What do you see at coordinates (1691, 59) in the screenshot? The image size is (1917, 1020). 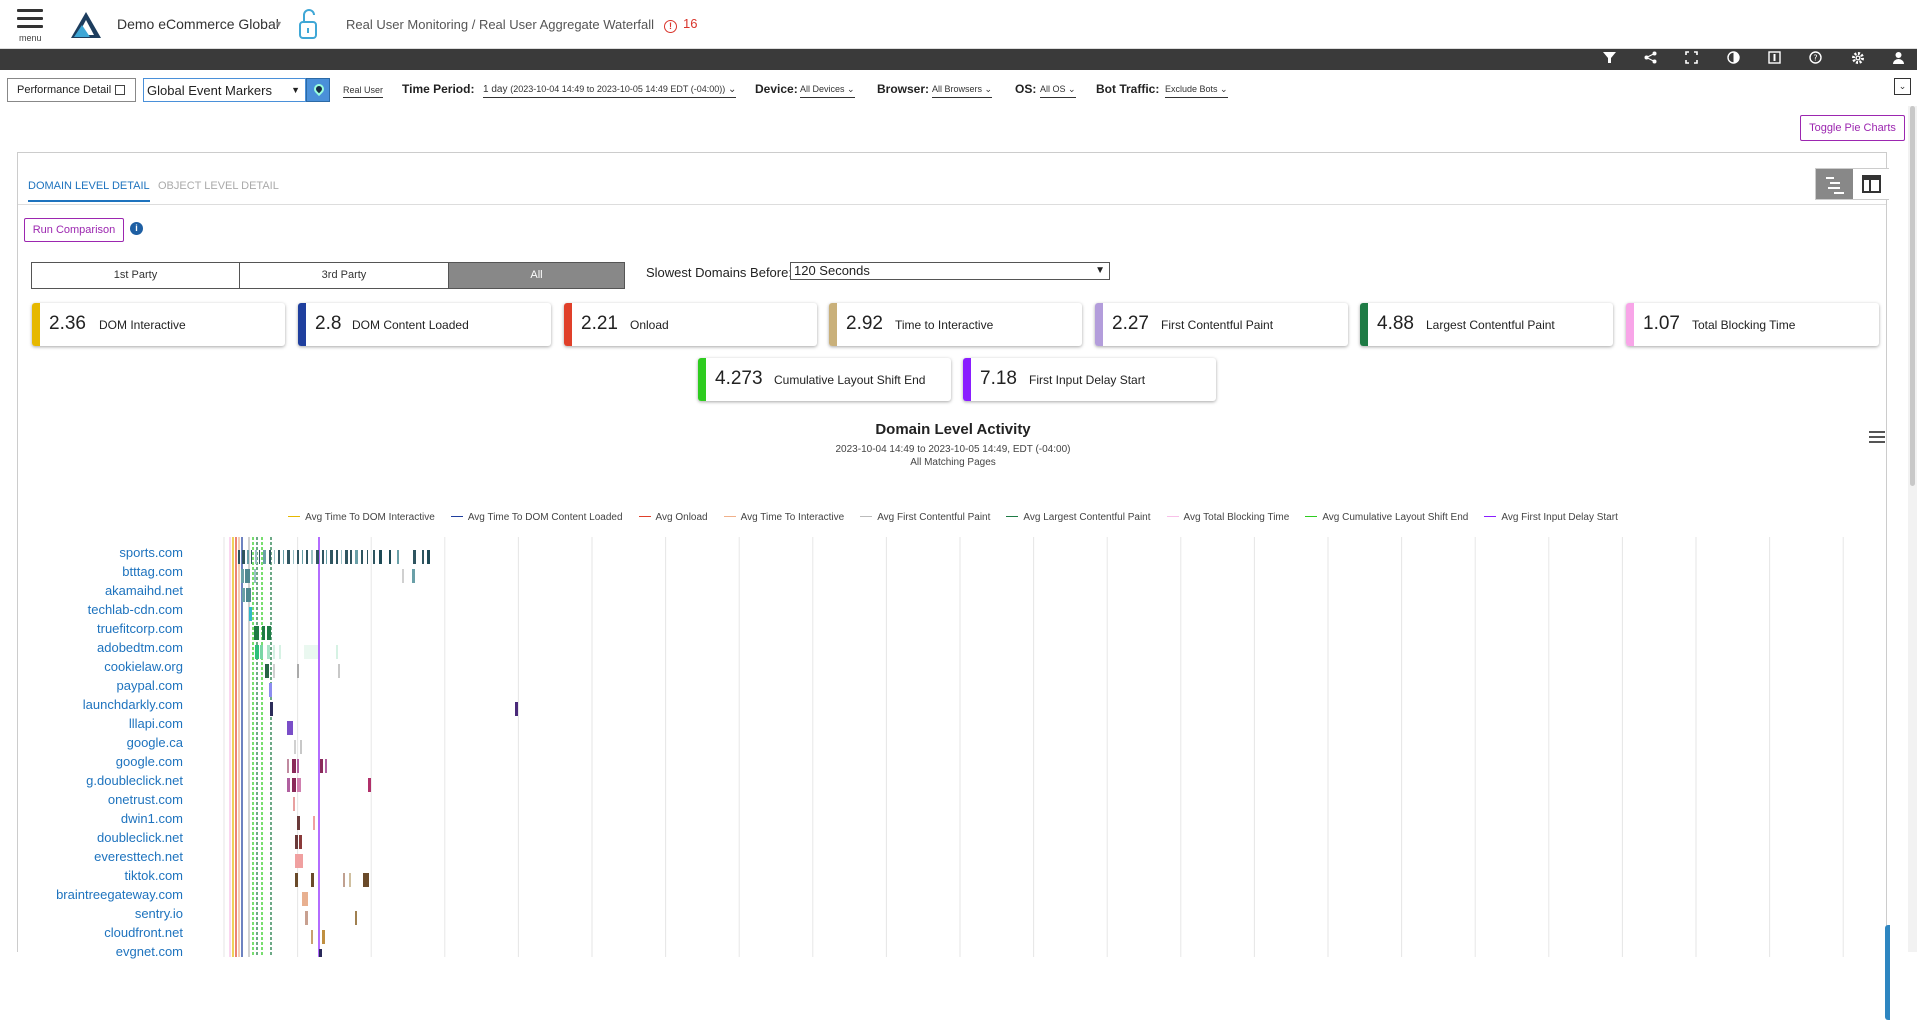 I see `fullscreen-icon` at bounding box center [1691, 59].